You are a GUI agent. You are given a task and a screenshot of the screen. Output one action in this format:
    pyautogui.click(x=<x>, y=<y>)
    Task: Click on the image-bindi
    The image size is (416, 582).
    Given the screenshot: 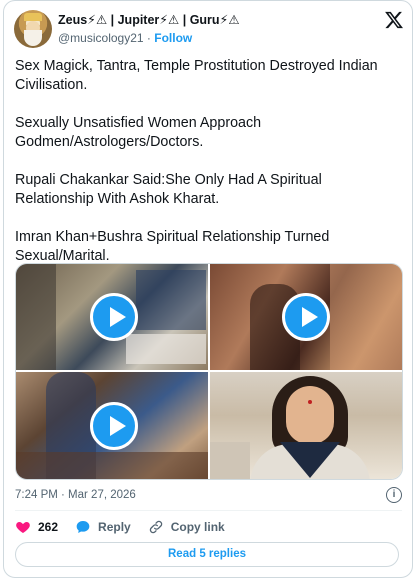 What is the action you would take?
    pyautogui.click(x=310, y=402)
    